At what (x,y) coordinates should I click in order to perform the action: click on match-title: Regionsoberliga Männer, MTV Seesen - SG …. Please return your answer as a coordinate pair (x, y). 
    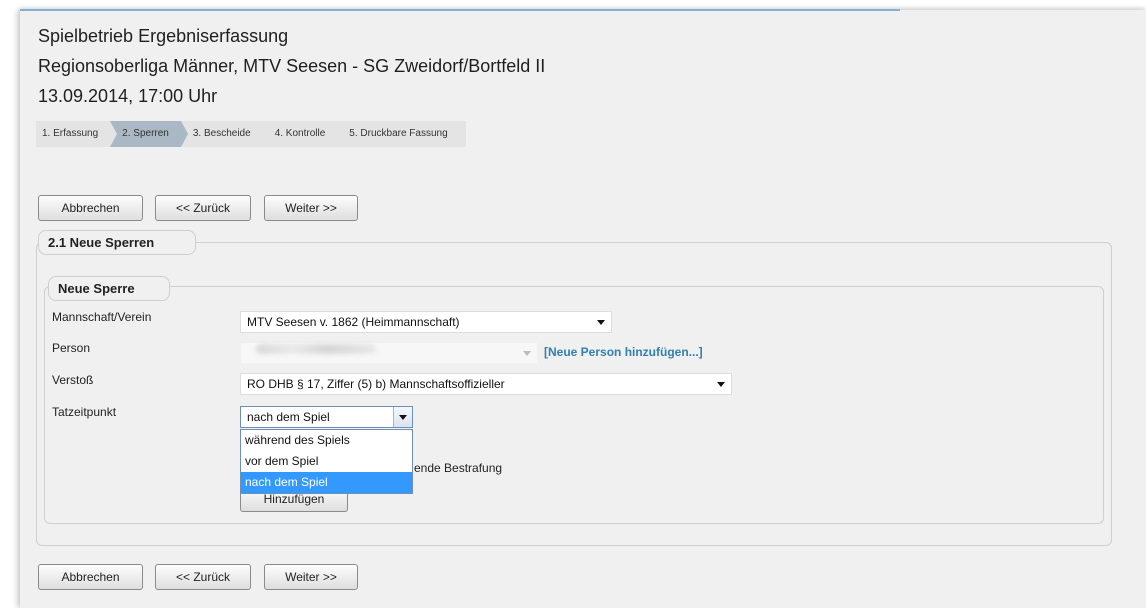
    Looking at the image, I should click on (292, 66).